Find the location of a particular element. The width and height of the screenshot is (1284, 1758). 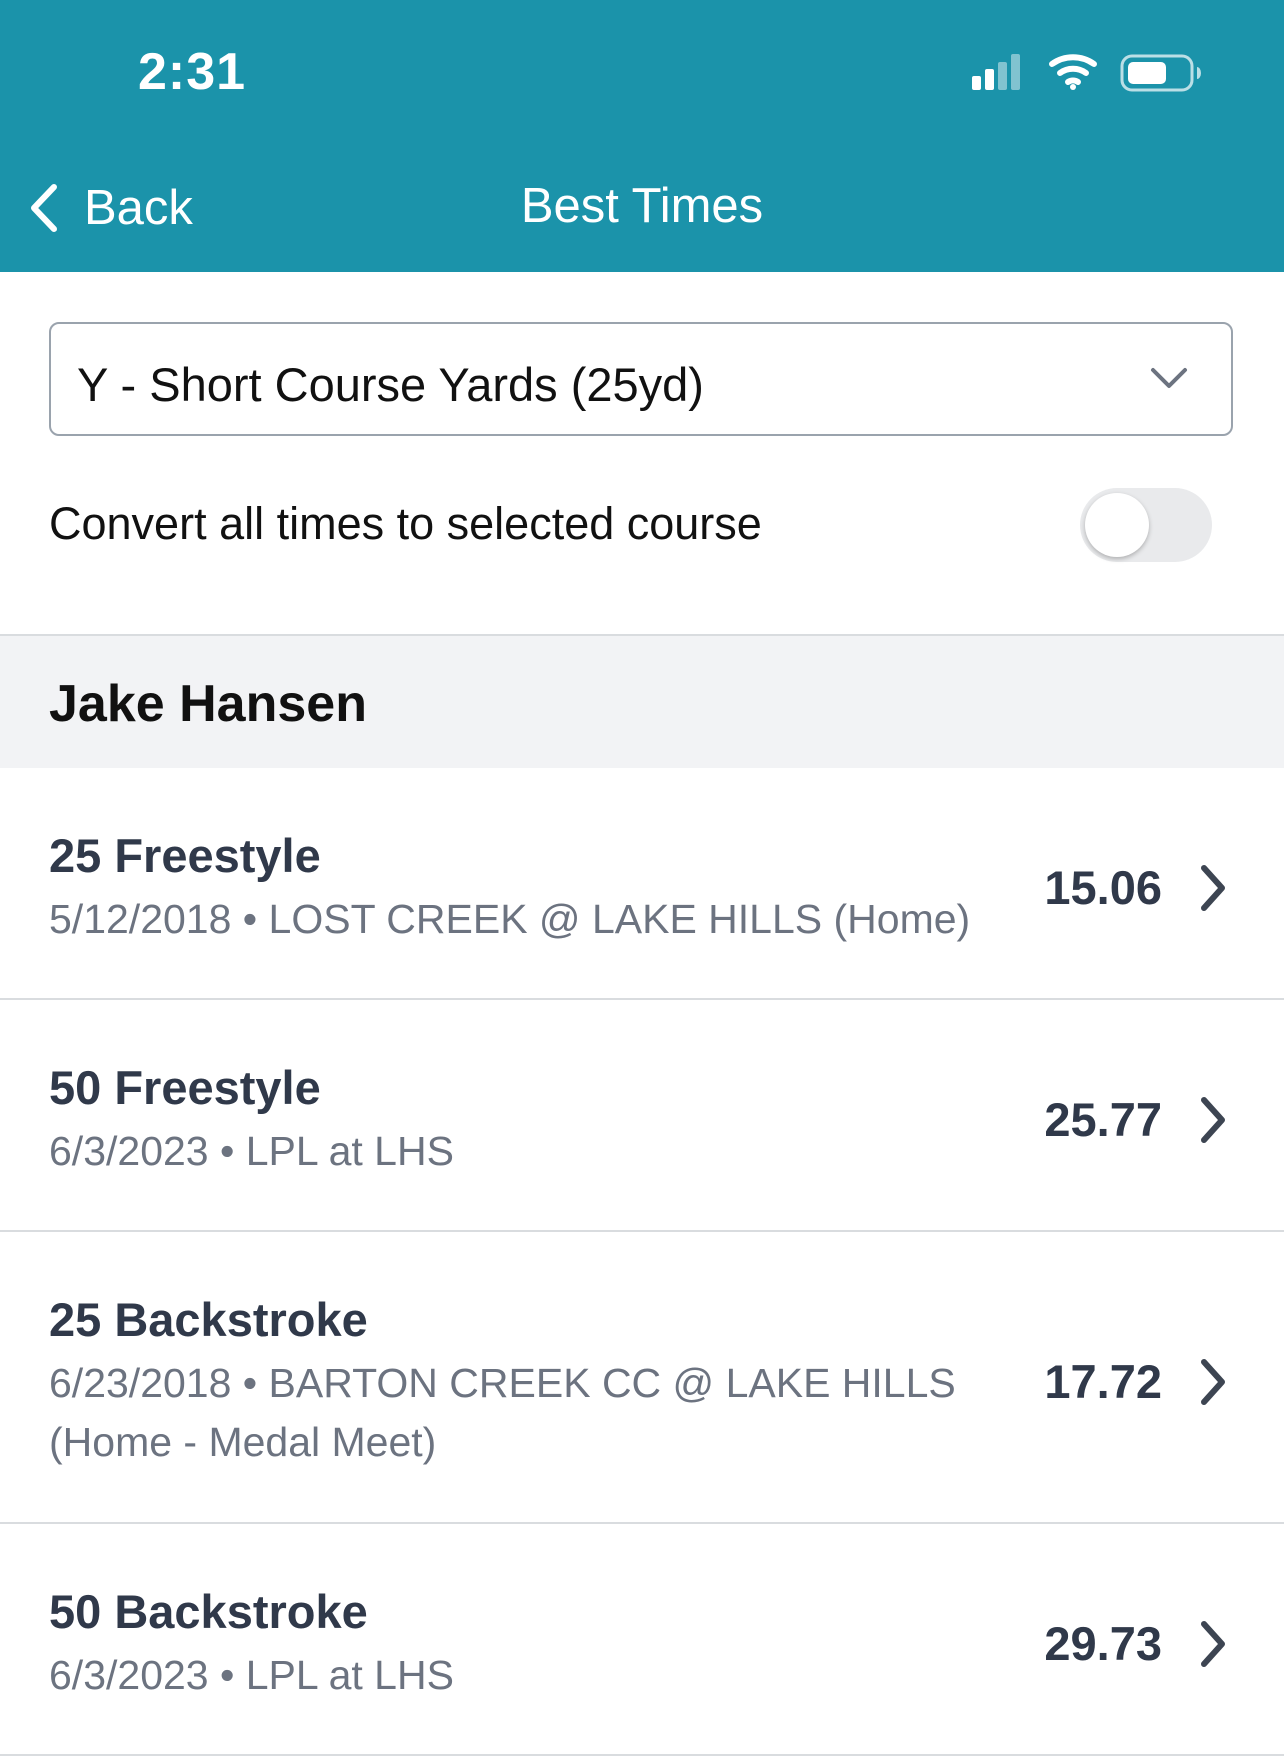

toggle-knob is located at coordinates (1117, 525).